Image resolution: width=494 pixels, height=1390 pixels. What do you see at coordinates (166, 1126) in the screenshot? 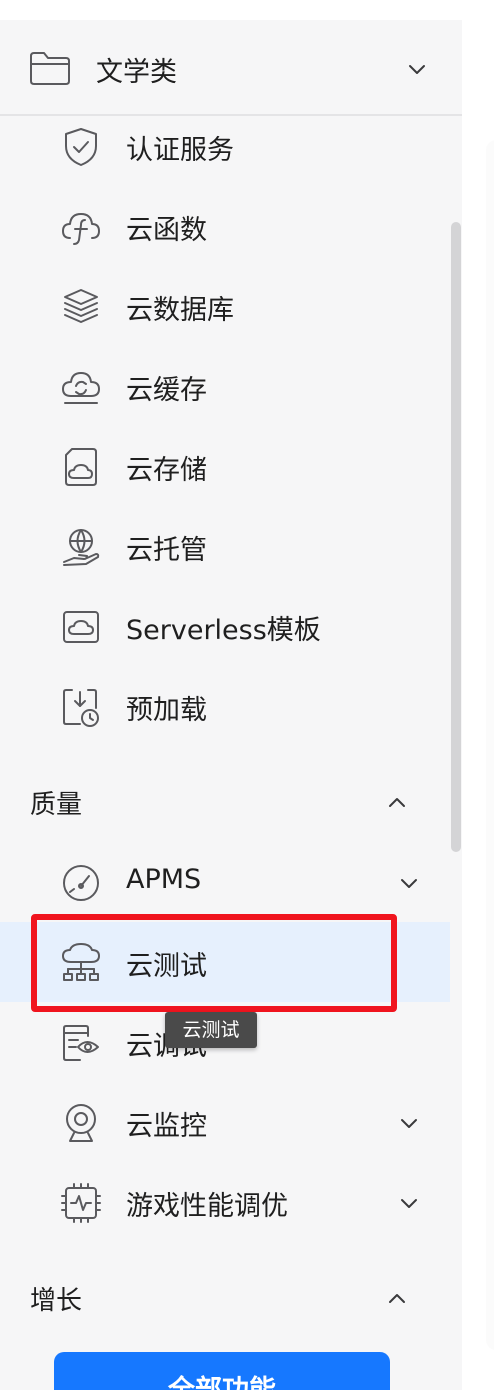
I see `menu-item-label: 云监控` at bounding box center [166, 1126].